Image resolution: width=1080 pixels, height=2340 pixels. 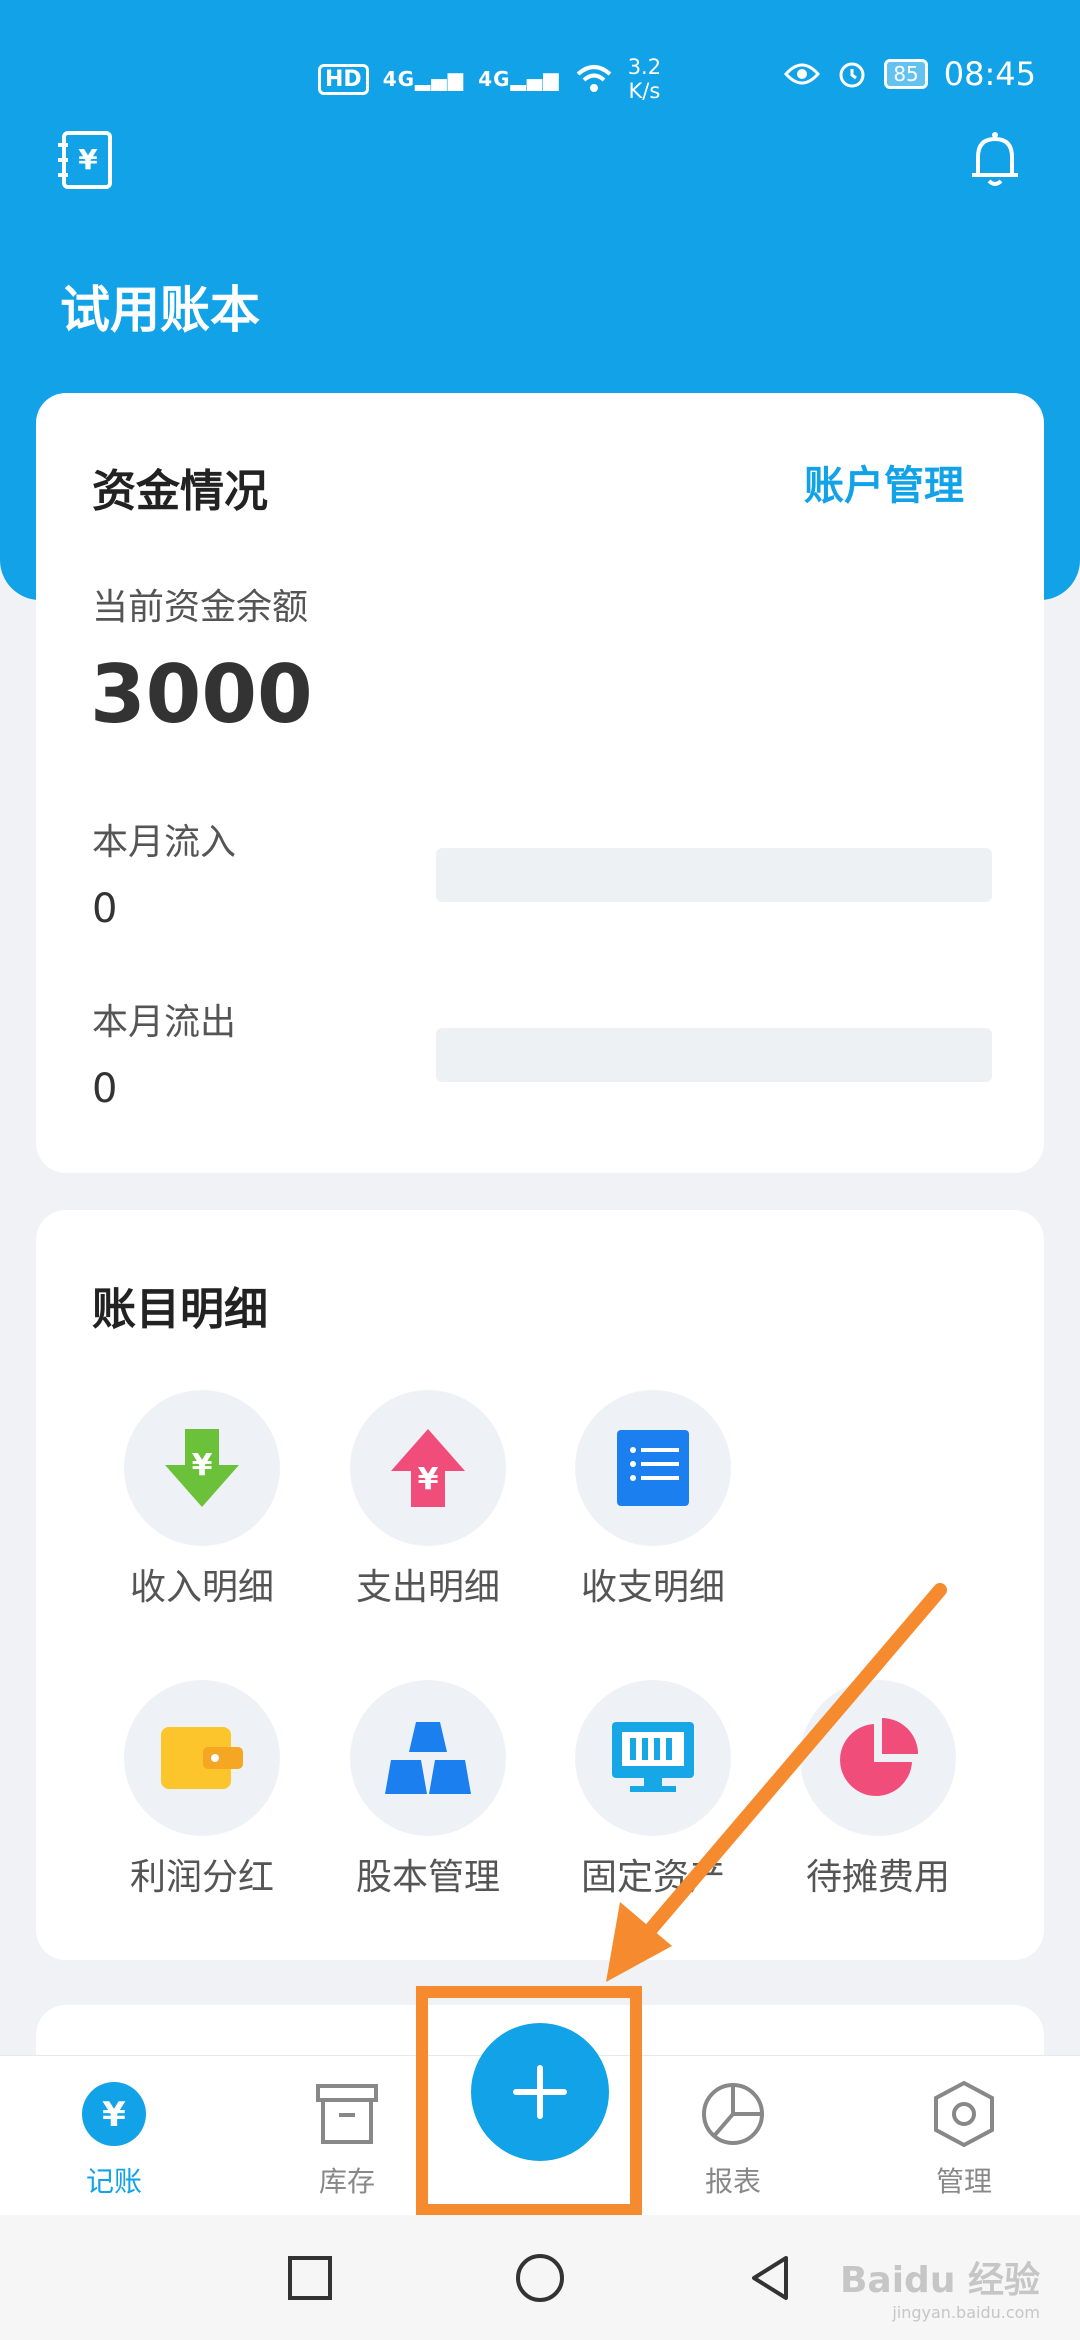 I want to click on grid-item-ledger: 收支明细, so click(x=653, y=1500).